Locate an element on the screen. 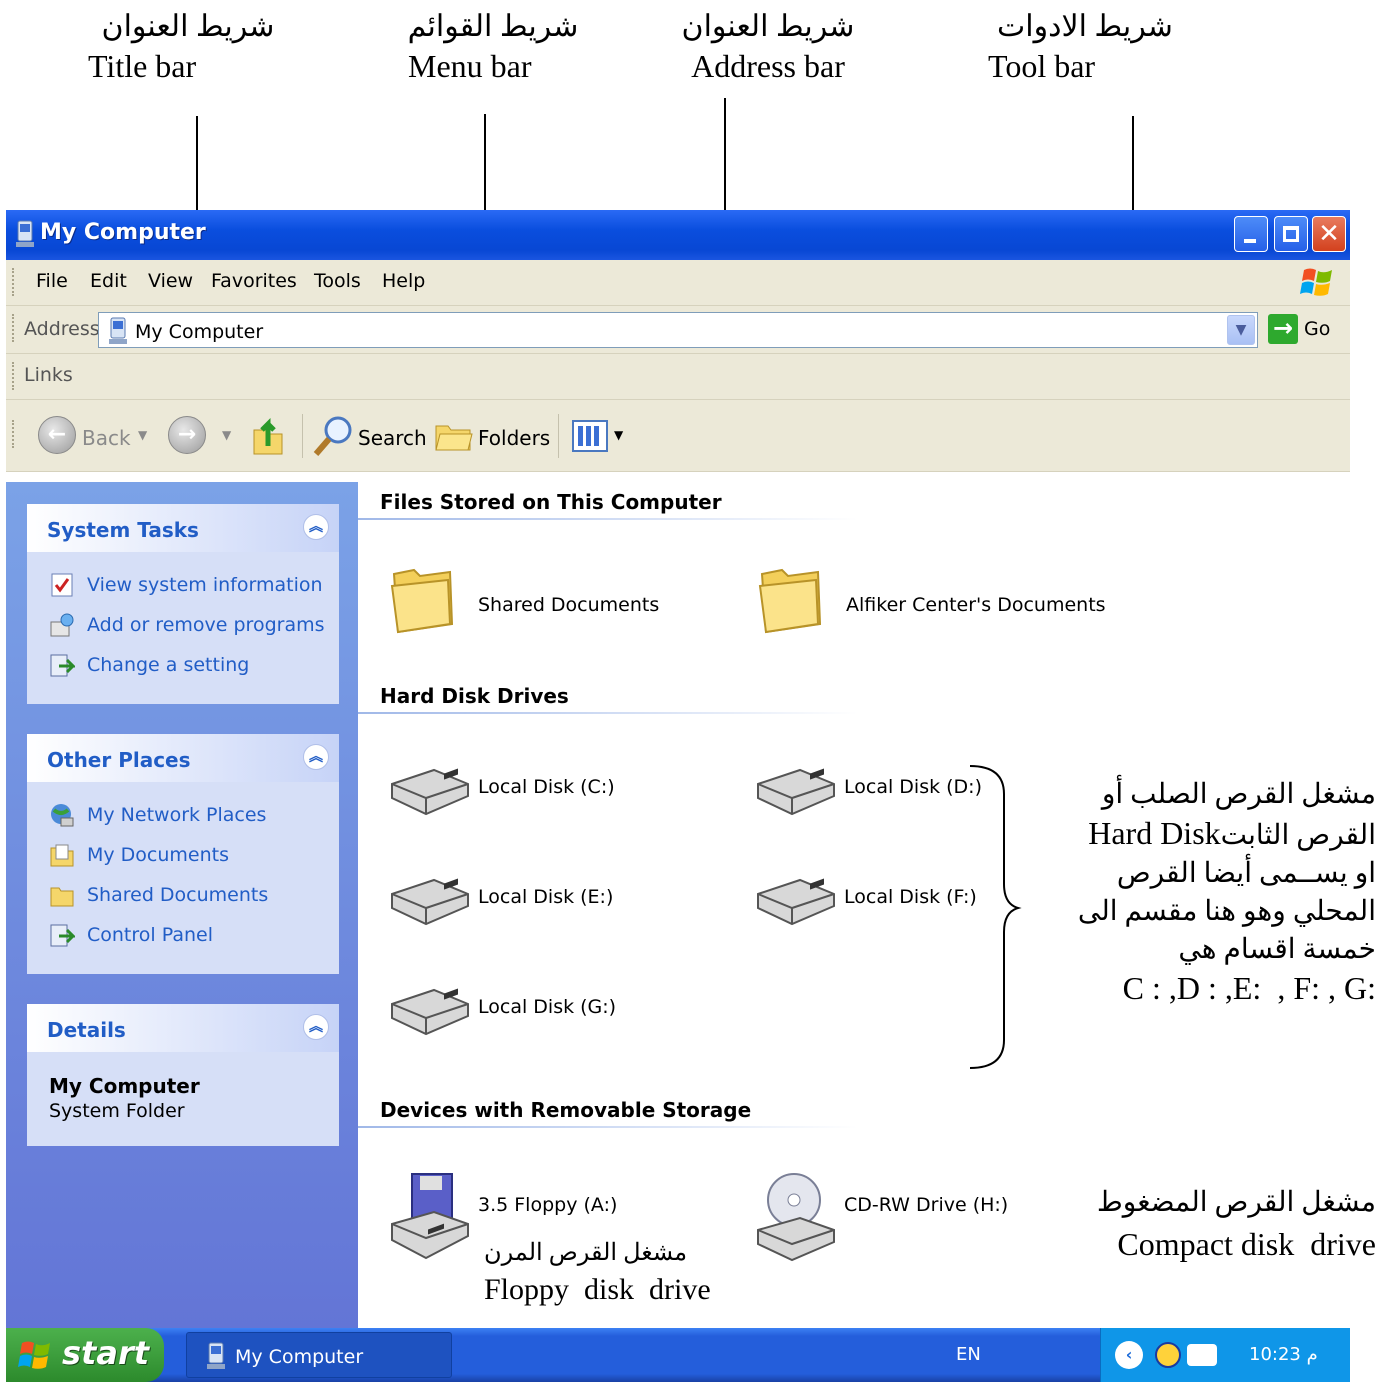  taskbar-window-button: My Computer is located at coordinates (319, 1355).